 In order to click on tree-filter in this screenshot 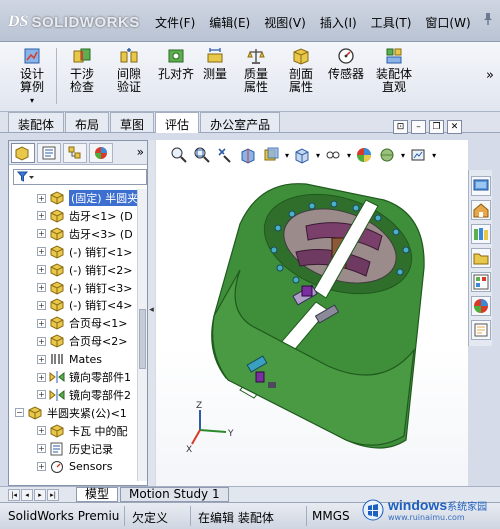, I will do `click(80, 177)`.